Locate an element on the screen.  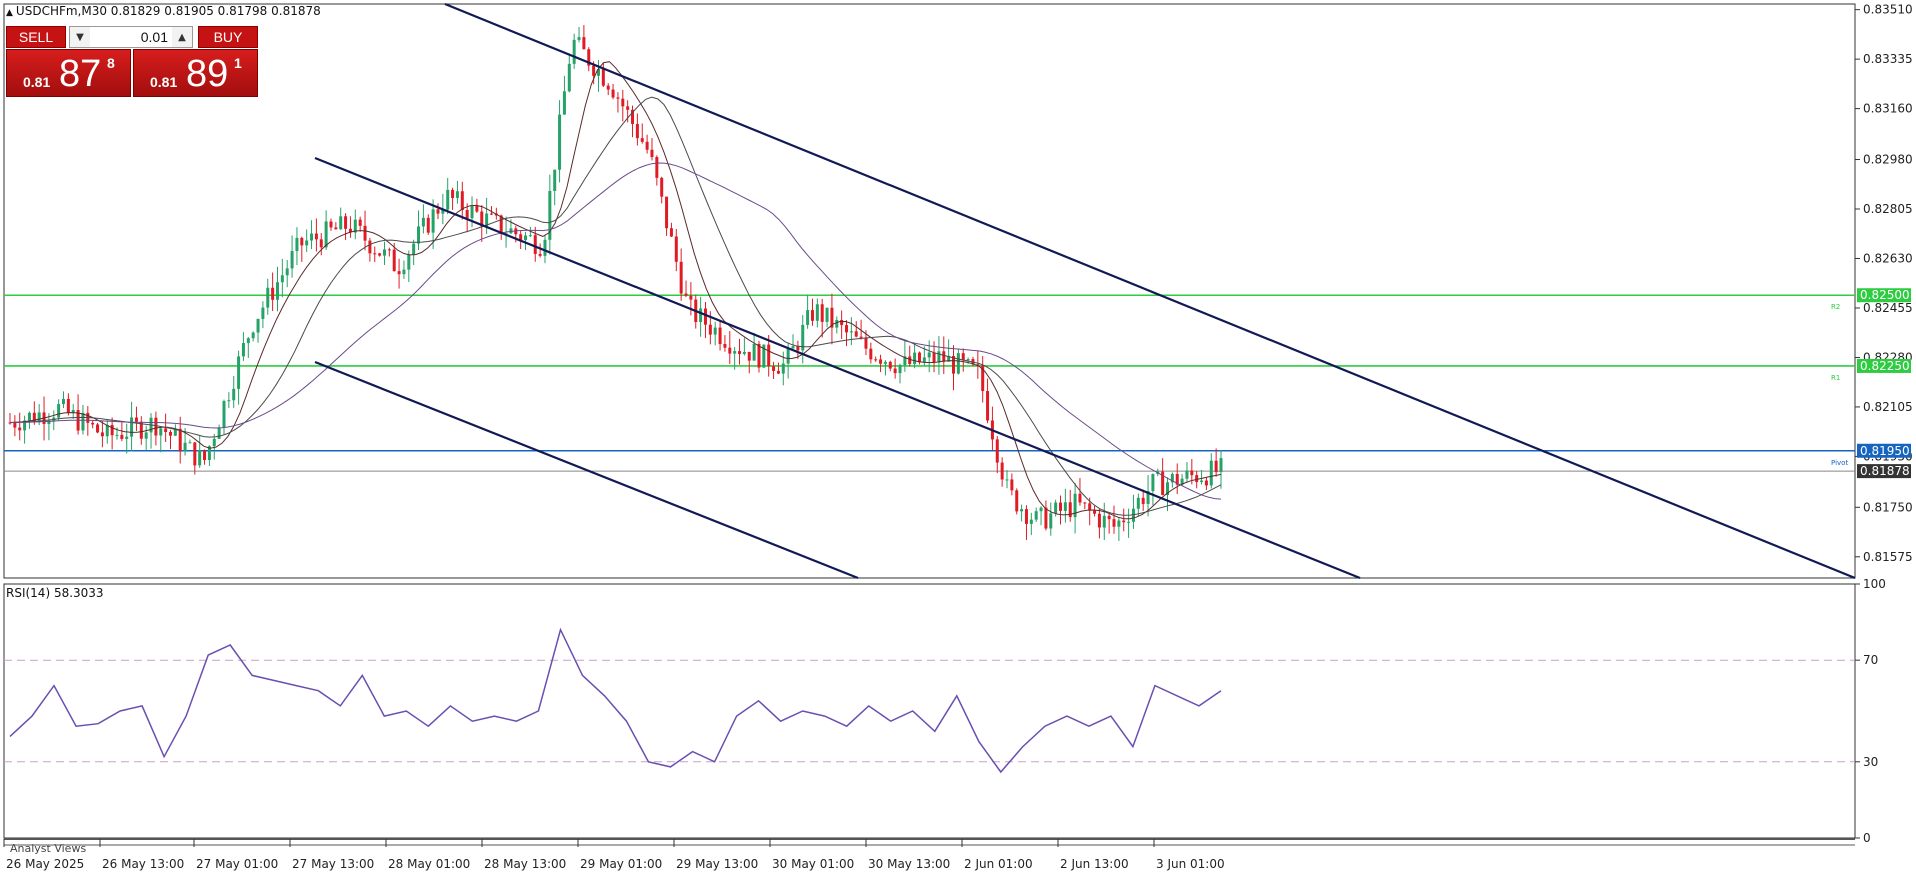
price-tick-label: 0.81750 is located at coordinates (1888, 507).